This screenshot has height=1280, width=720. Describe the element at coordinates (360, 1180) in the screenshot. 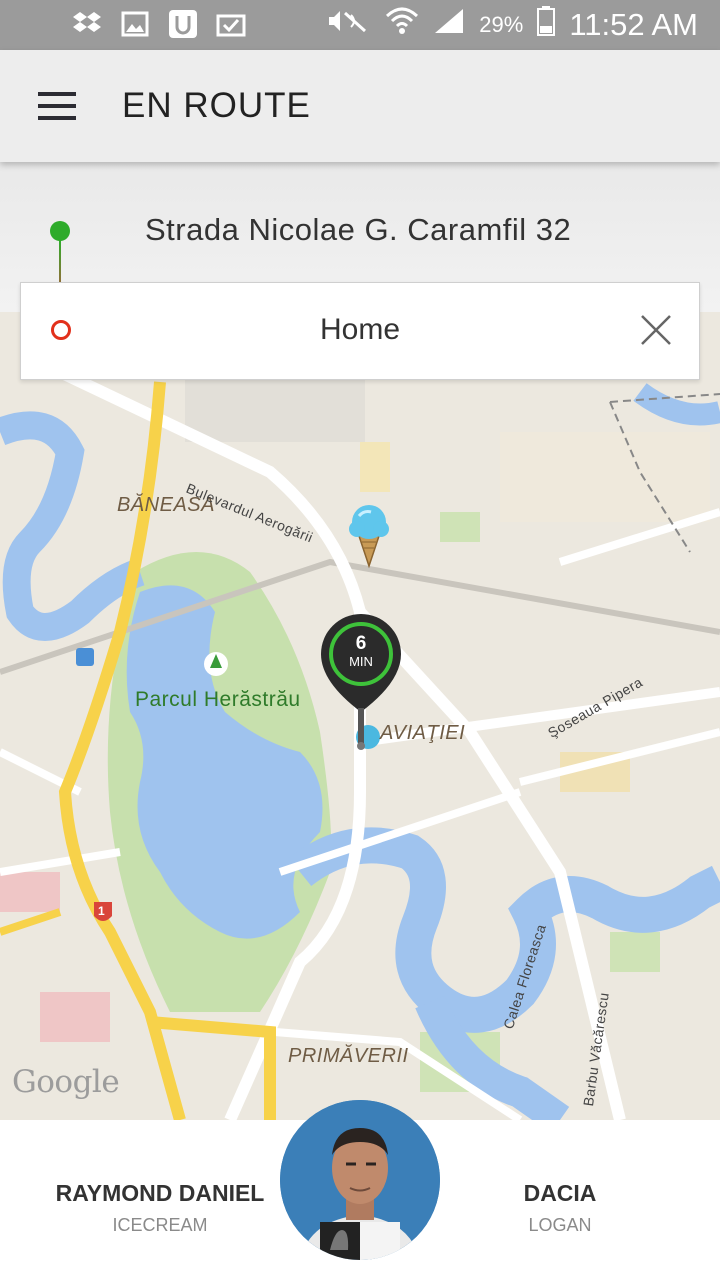

I see `driver-avatar` at that location.